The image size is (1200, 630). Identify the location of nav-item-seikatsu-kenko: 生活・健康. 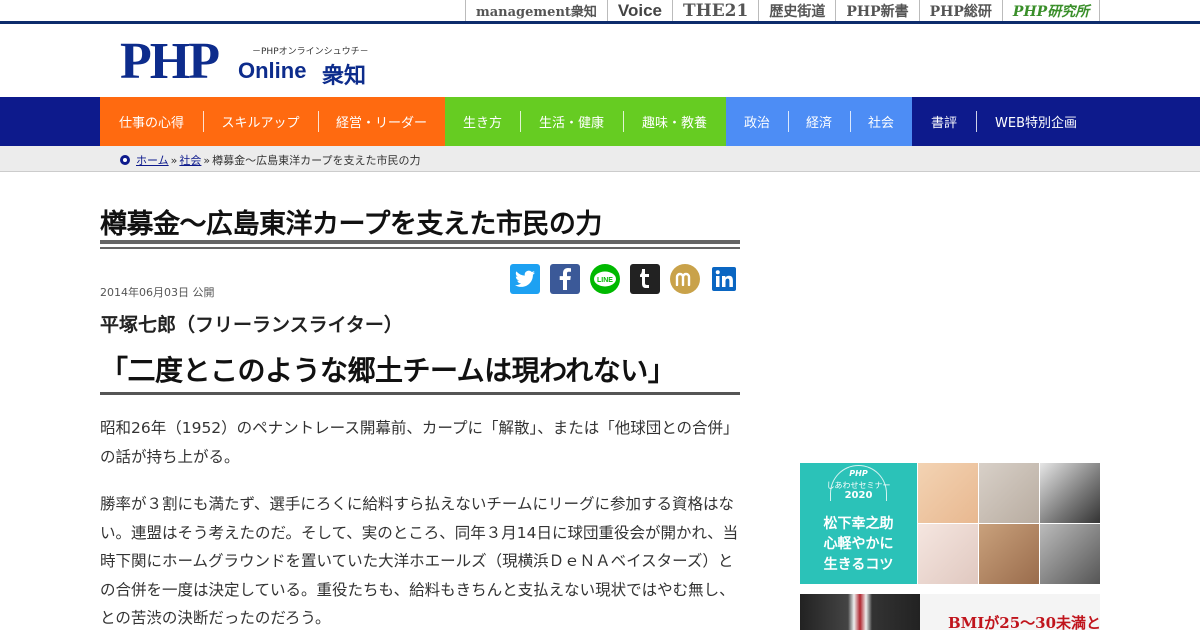
(571, 121).